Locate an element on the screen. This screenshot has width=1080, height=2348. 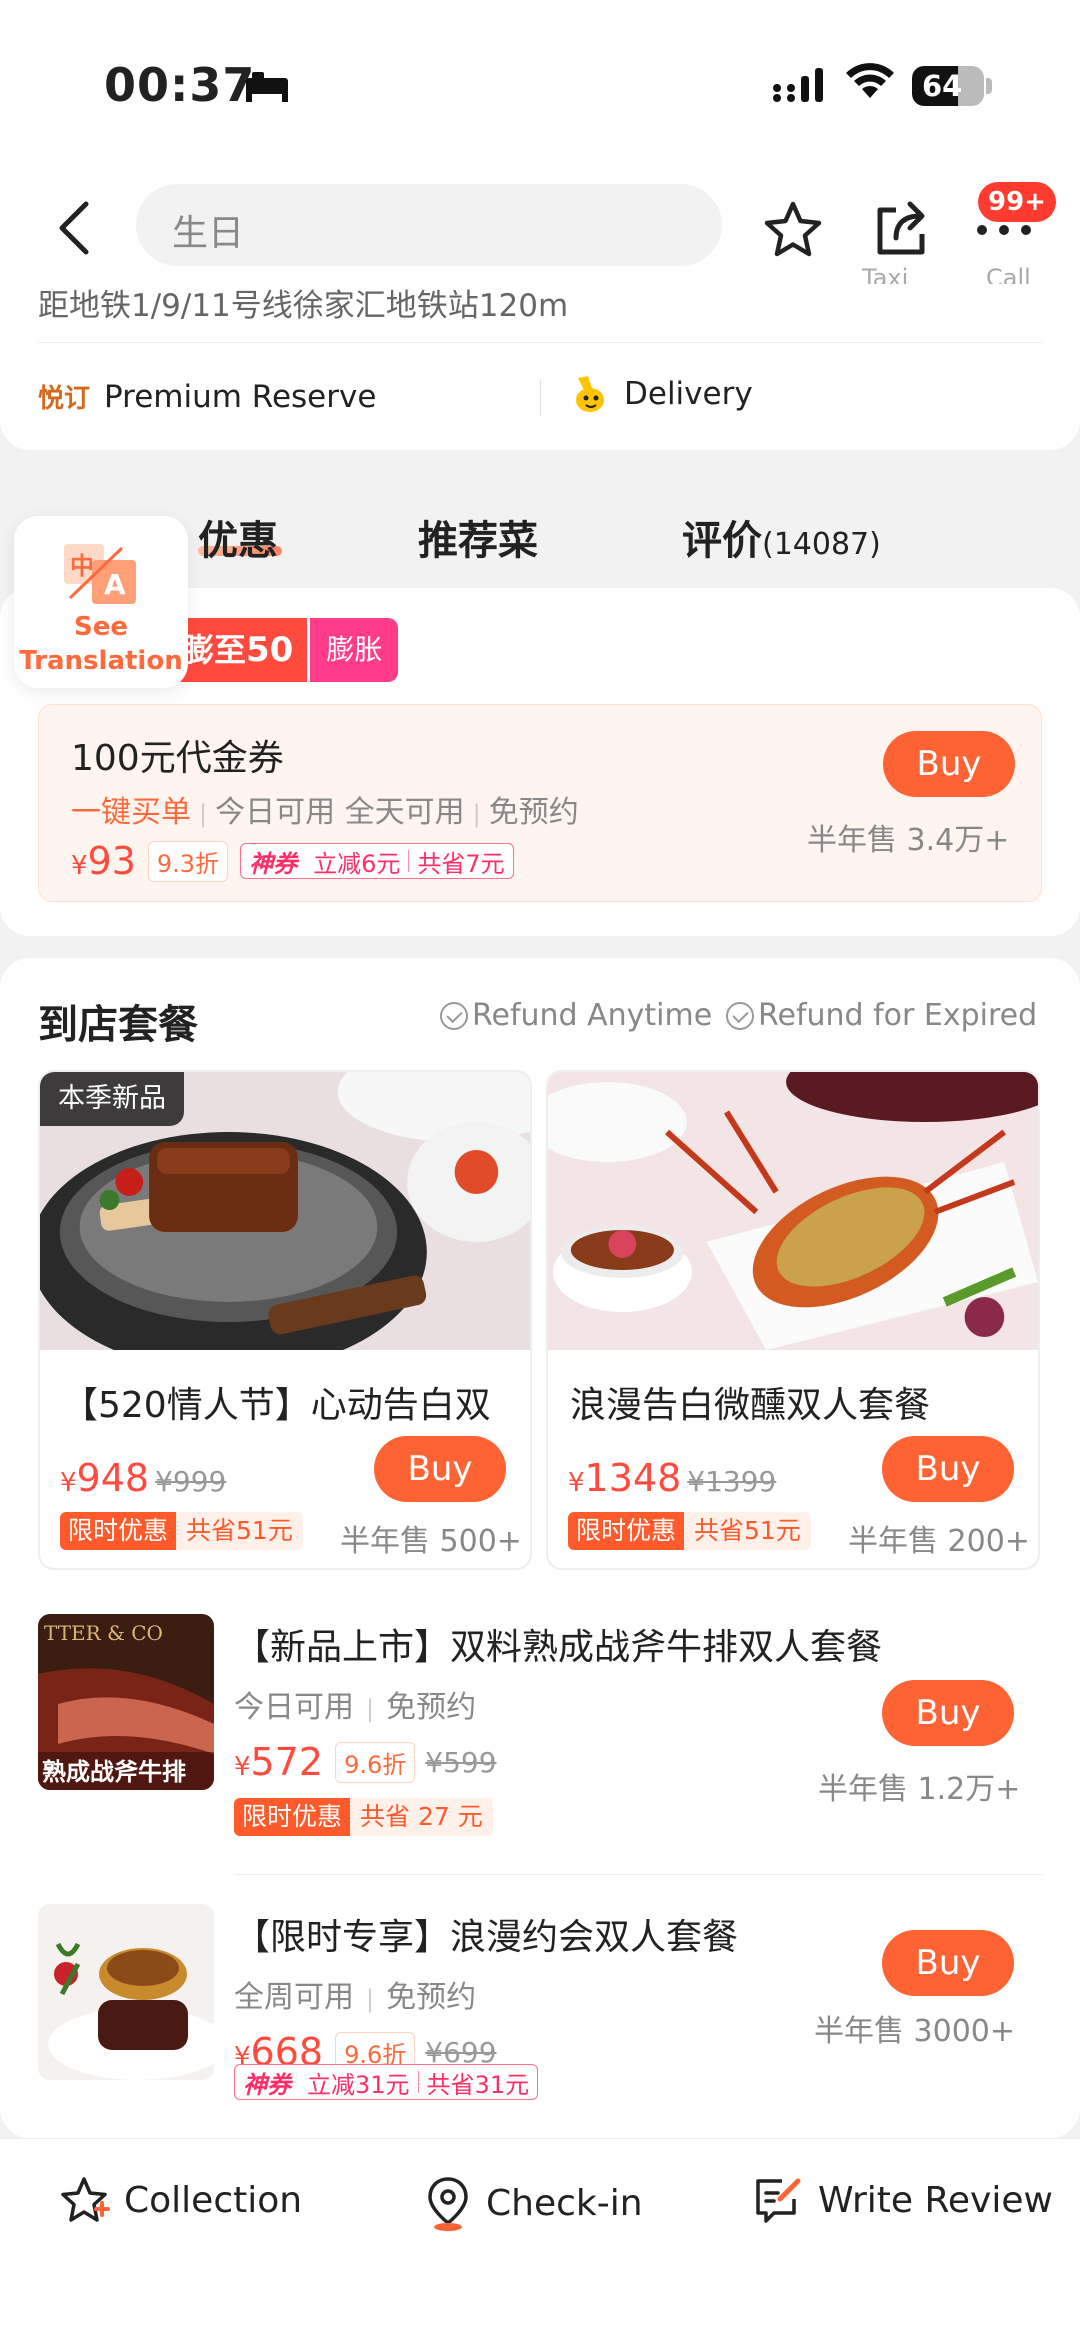
voucher-price: ¥93 is located at coordinates (103, 861).